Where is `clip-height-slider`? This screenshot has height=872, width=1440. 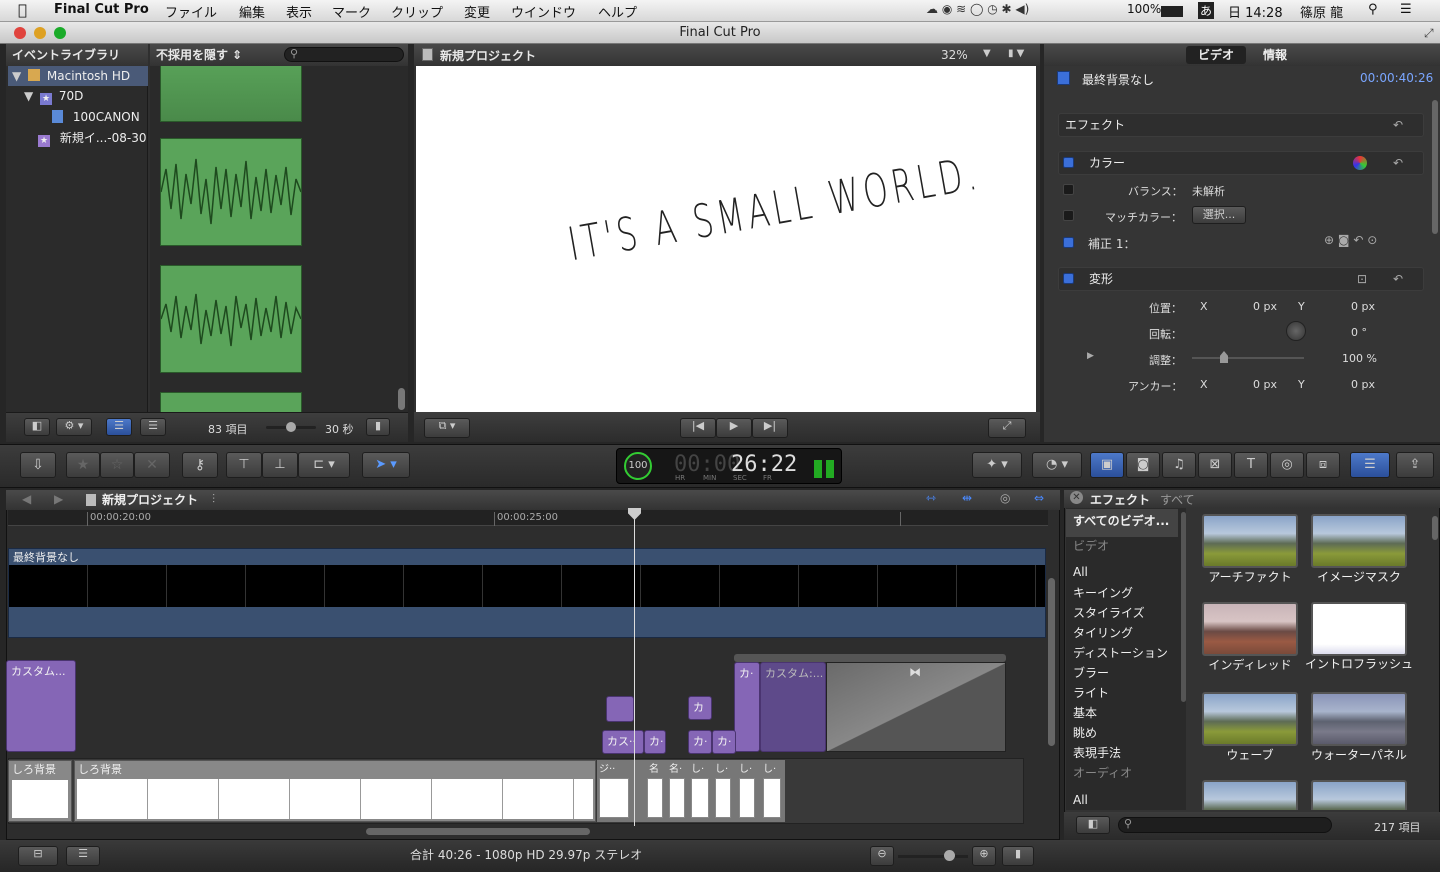
clip-height-slider is located at coordinates (291, 427).